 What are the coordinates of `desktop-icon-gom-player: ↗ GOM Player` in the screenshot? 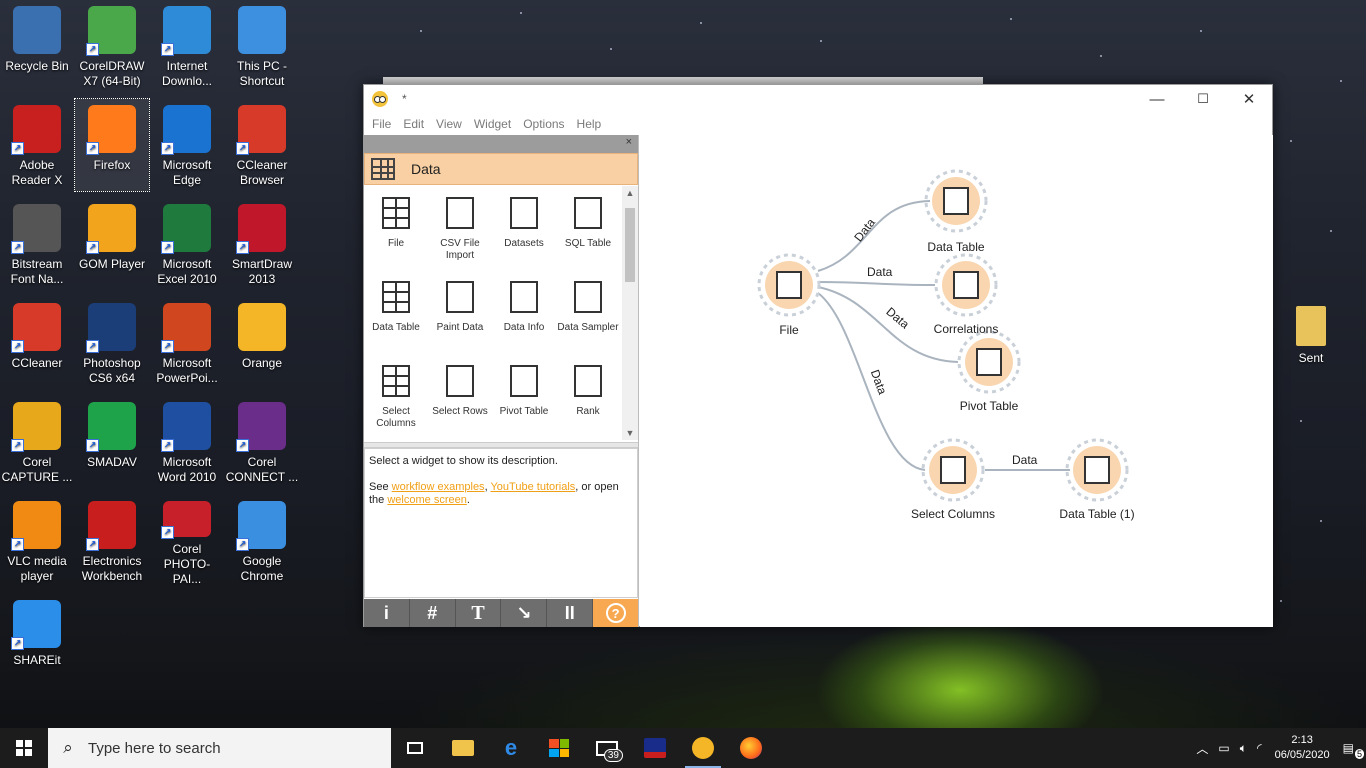 It's located at (112, 244).